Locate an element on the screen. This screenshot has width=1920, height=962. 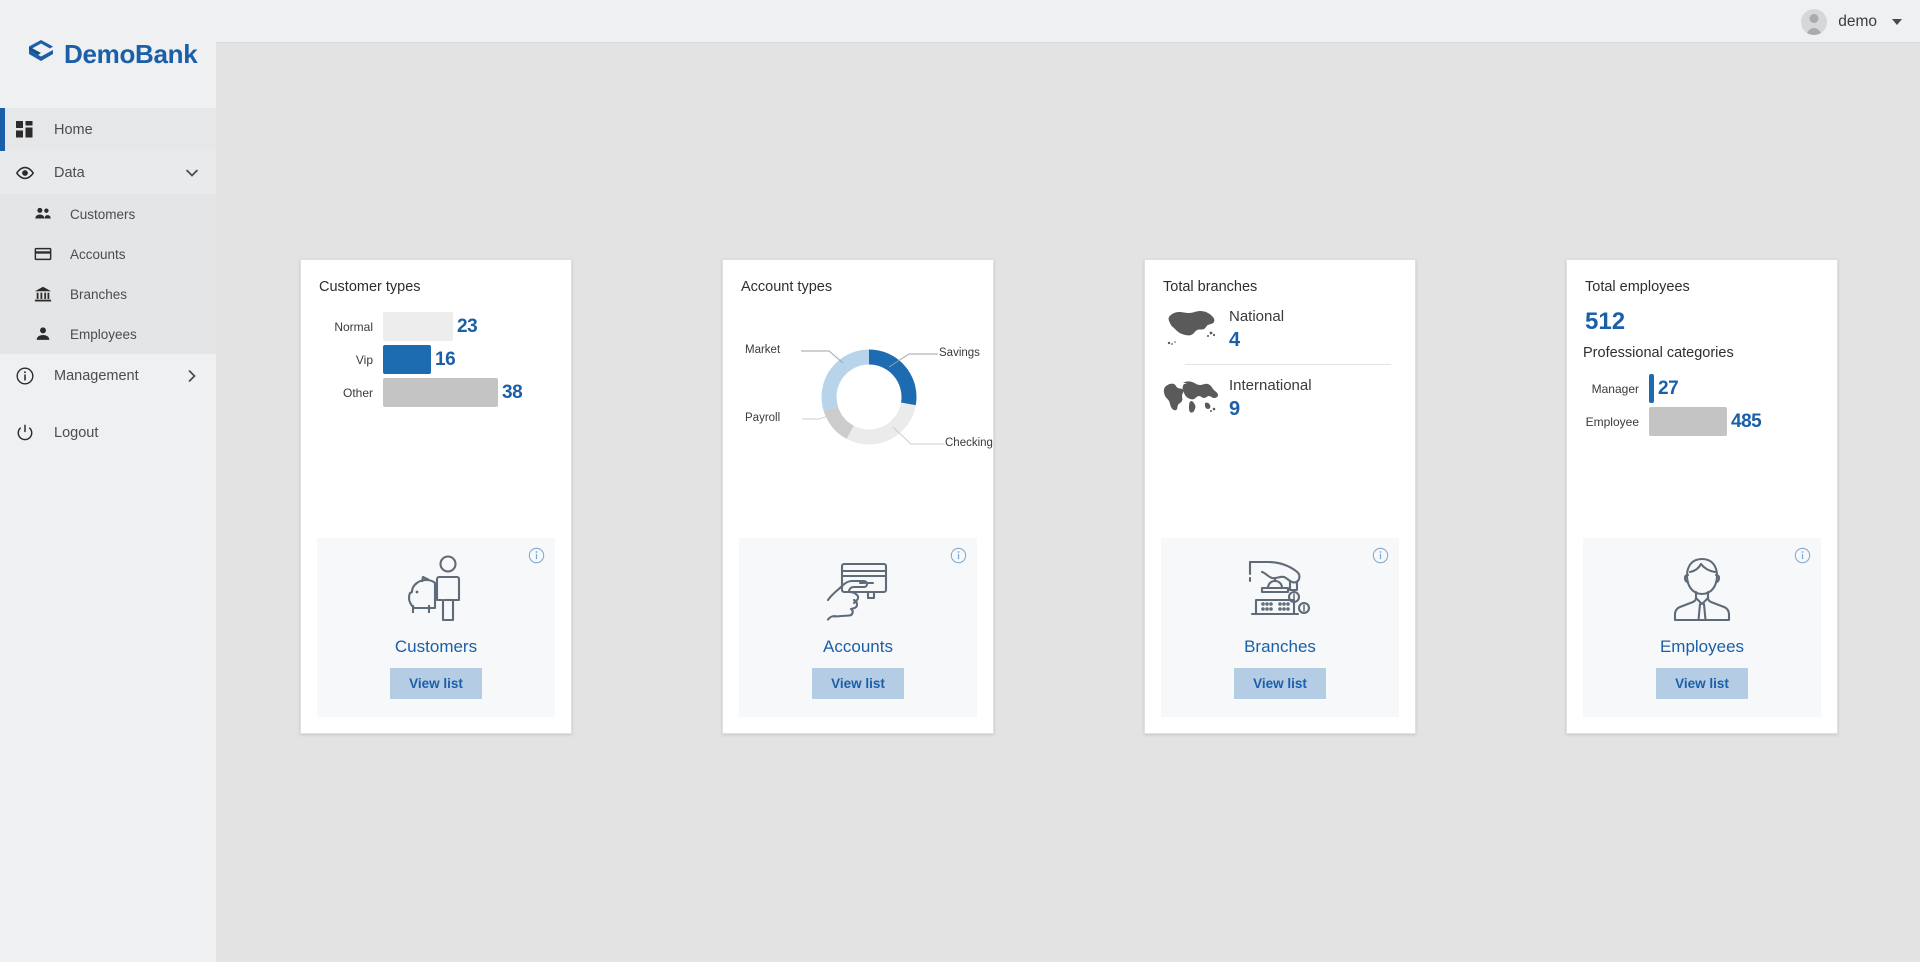
user-menu: demo is located at coordinates (1851, 21).